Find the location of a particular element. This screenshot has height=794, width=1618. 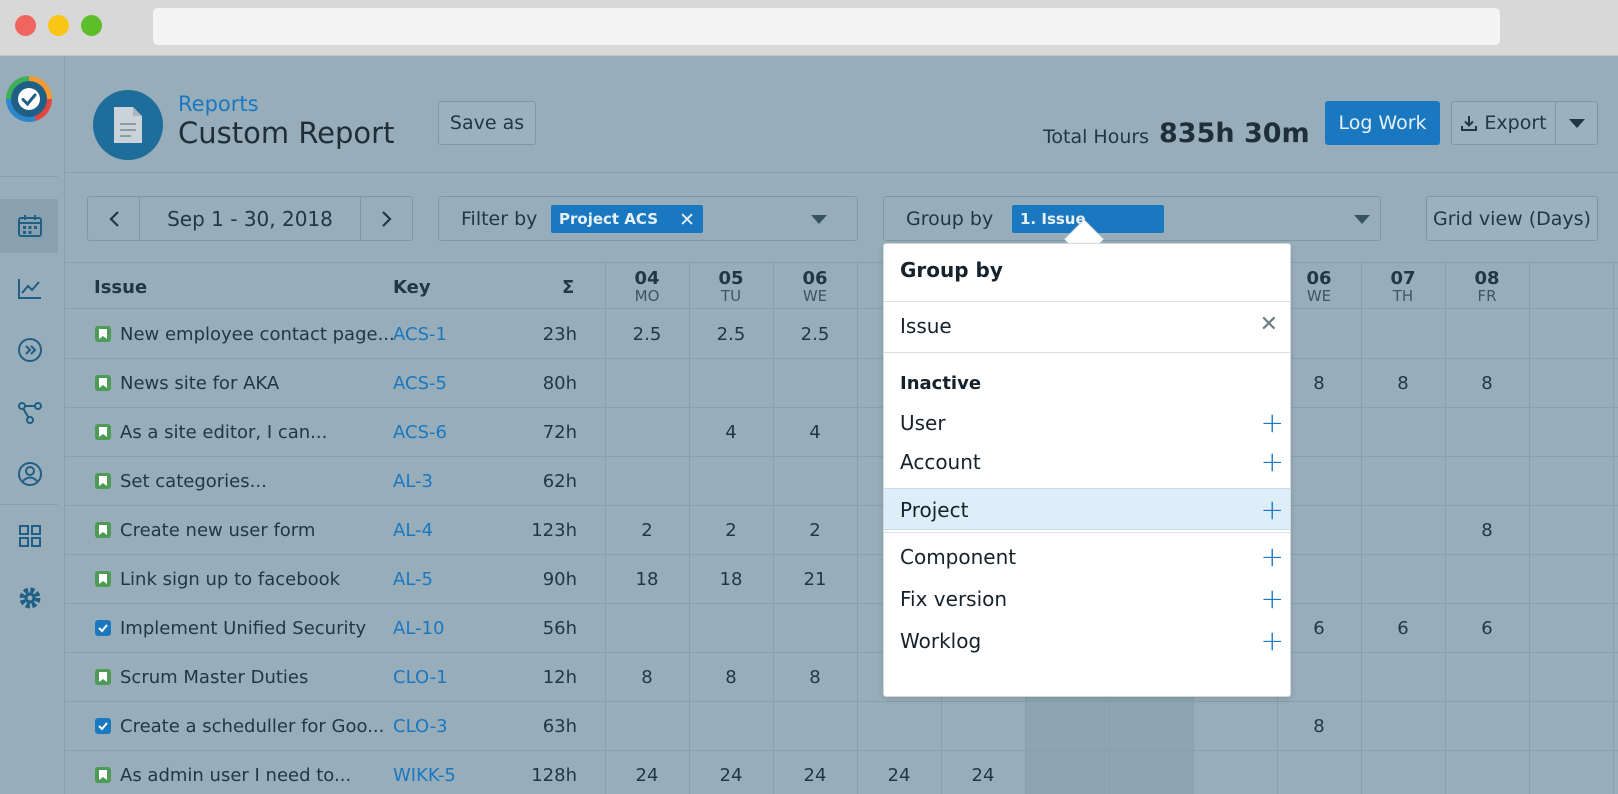

day-column-header: 07 TH is located at coordinates (1403, 286).